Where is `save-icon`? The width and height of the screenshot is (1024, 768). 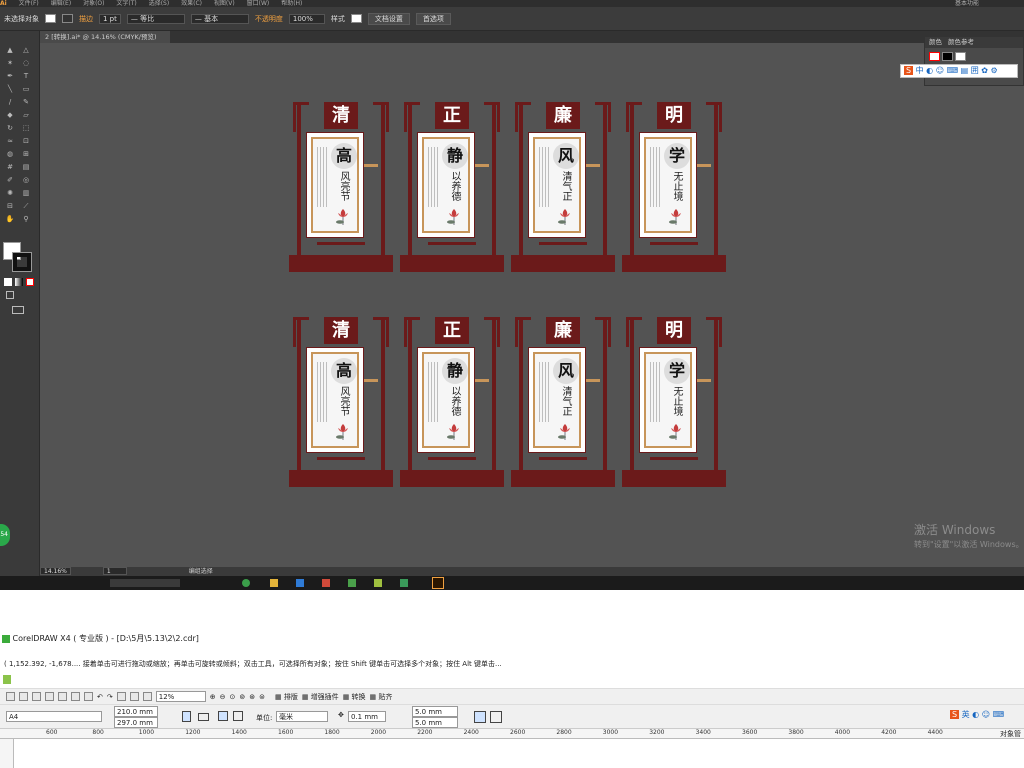
save-icon is located at coordinates (36, 696).